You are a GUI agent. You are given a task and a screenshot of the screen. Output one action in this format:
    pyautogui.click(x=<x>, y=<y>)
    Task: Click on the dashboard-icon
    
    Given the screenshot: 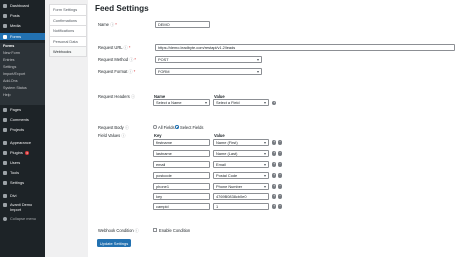 What is the action you would take?
    pyautogui.click(x=5, y=5)
    